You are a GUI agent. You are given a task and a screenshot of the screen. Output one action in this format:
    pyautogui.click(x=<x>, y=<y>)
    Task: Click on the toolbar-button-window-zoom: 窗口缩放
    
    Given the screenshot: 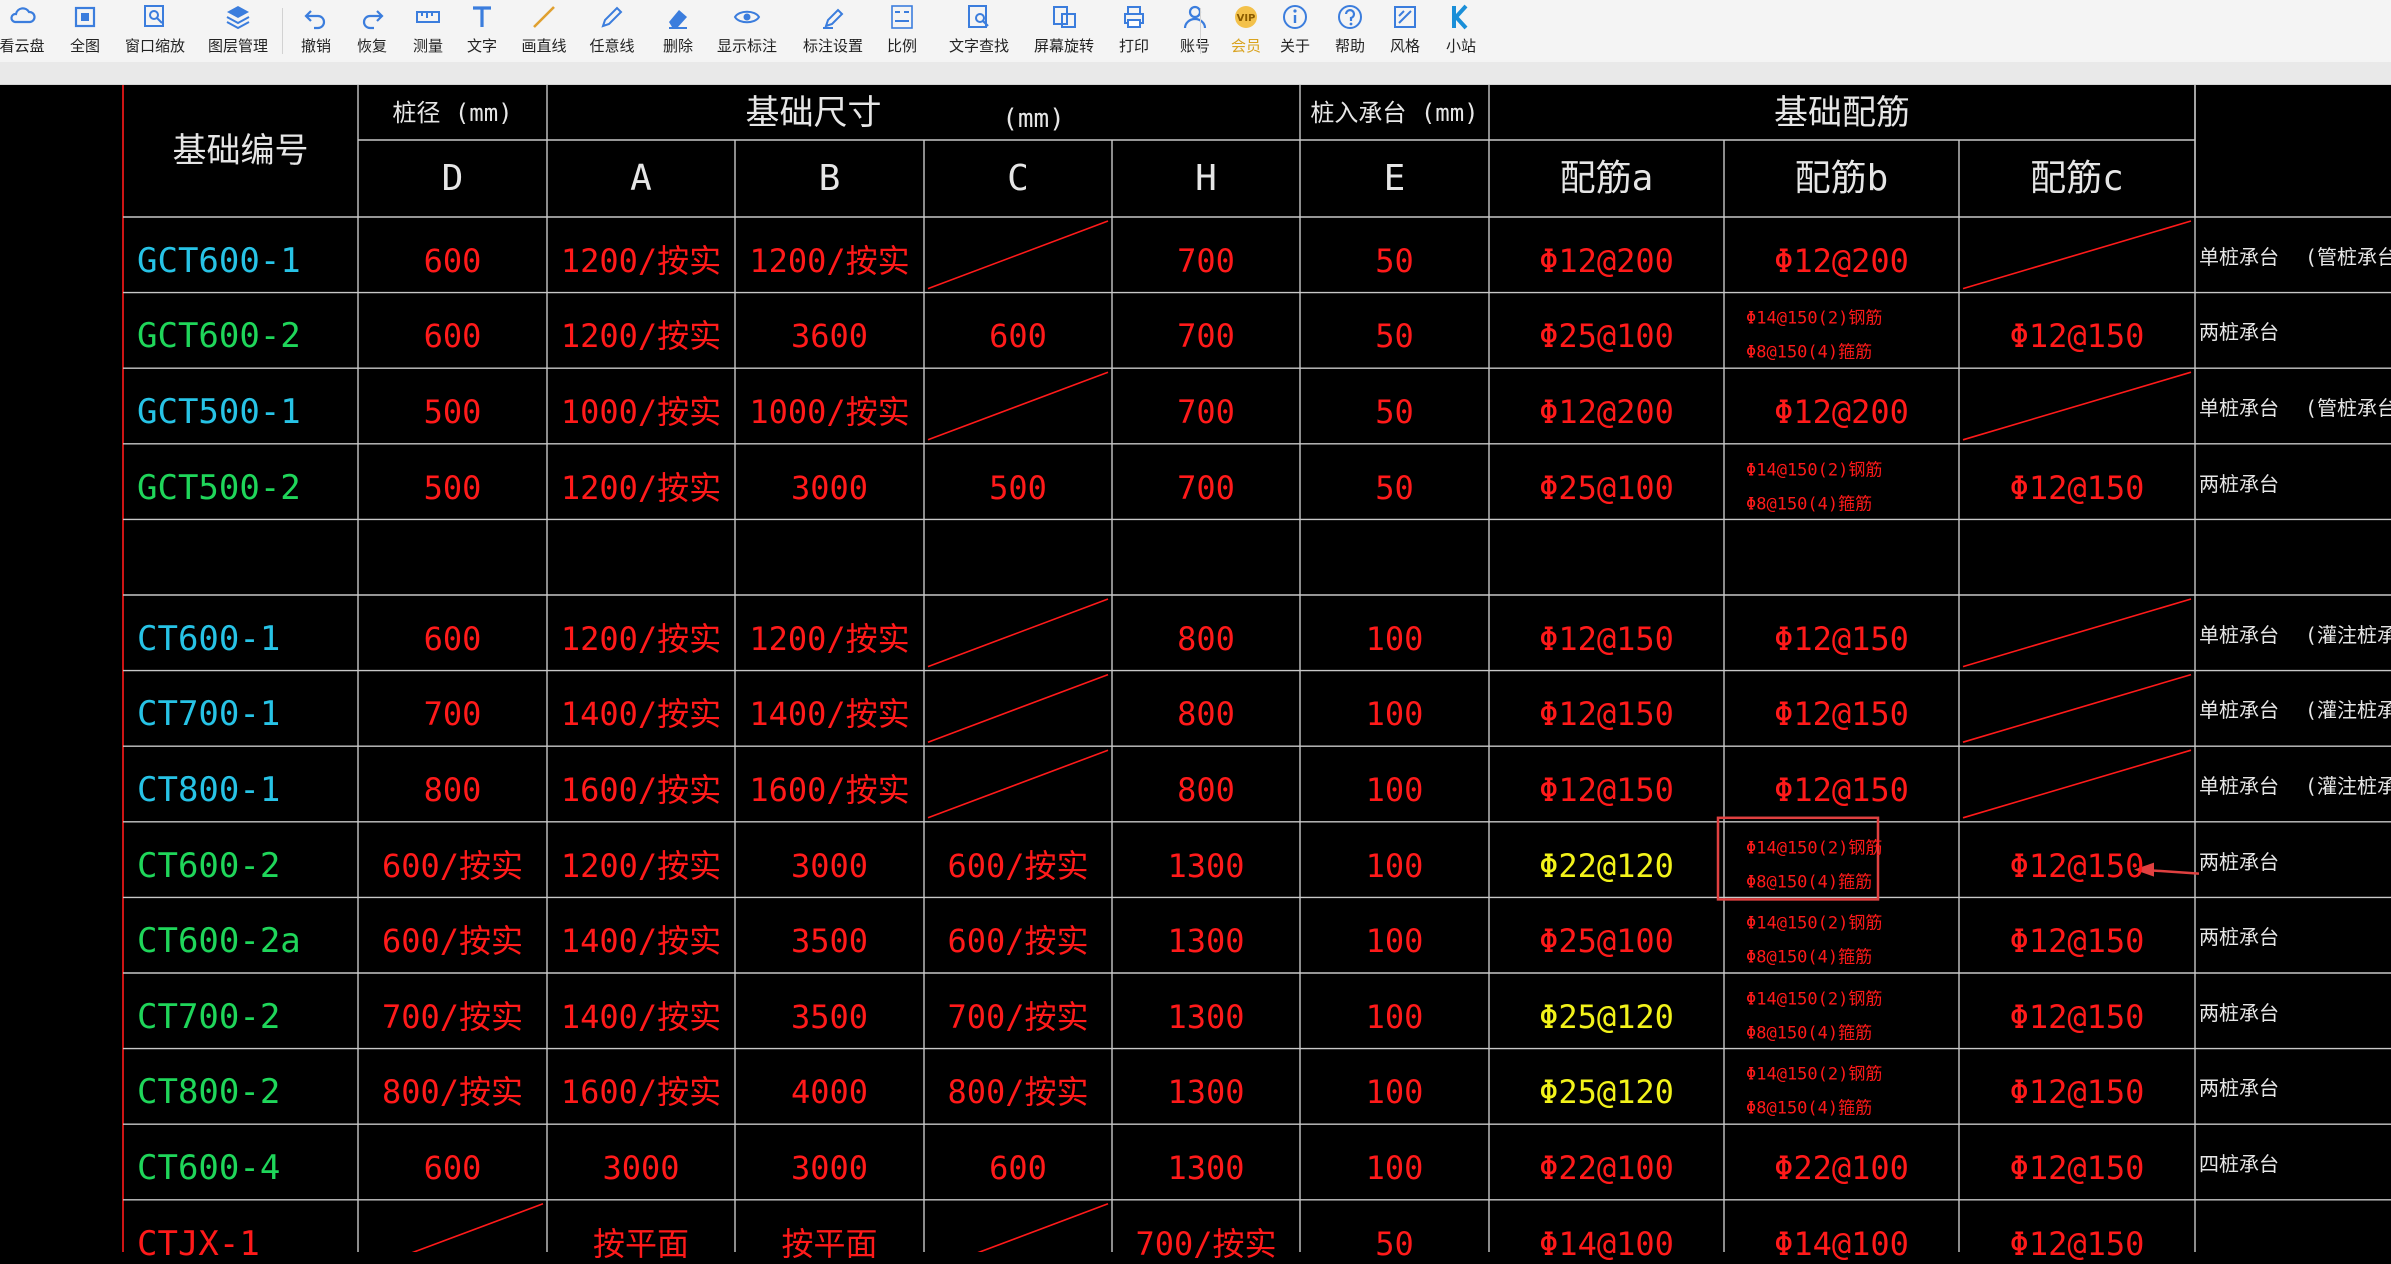 What is the action you would take?
    pyautogui.click(x=155, y=30)
    